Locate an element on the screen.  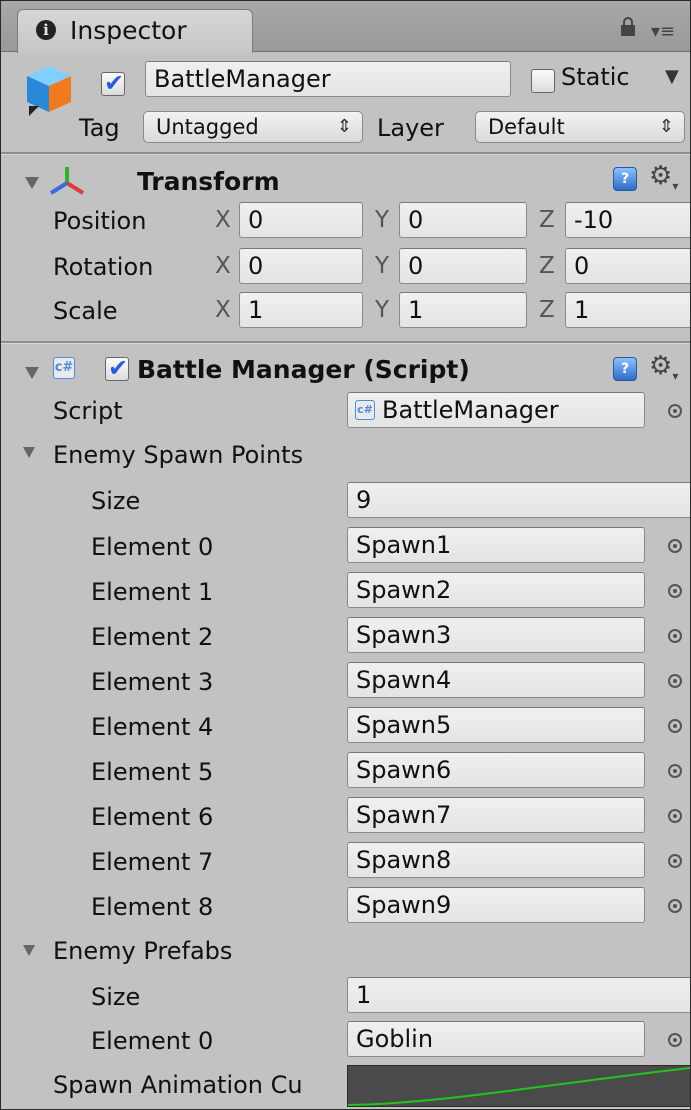
component-foldout-icon is located at coordinates (32, 373).